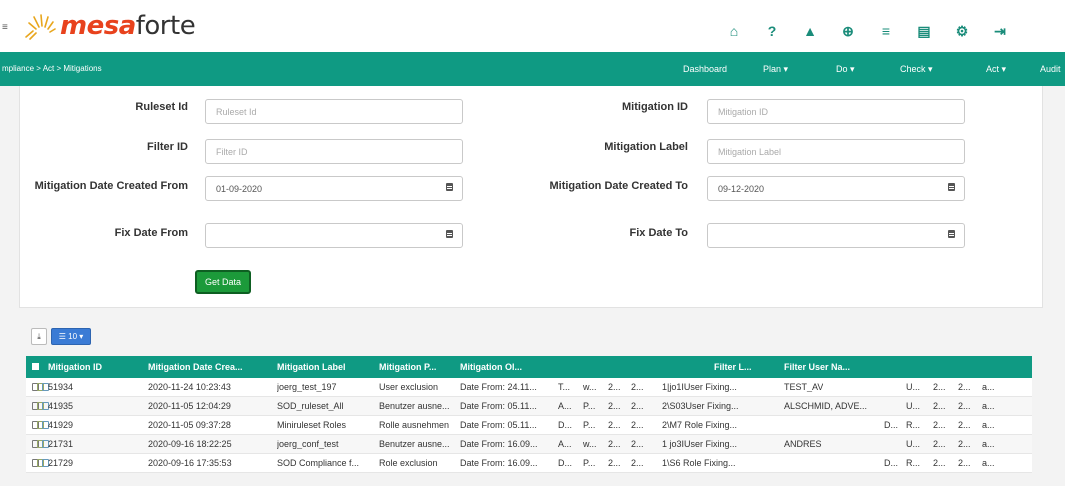 The image size is (1065, 486). What do you see at coordinates (5, 27) in the screenshot?
I see `menu-toggle-icon: ≡` at bounding box center [5, 27].